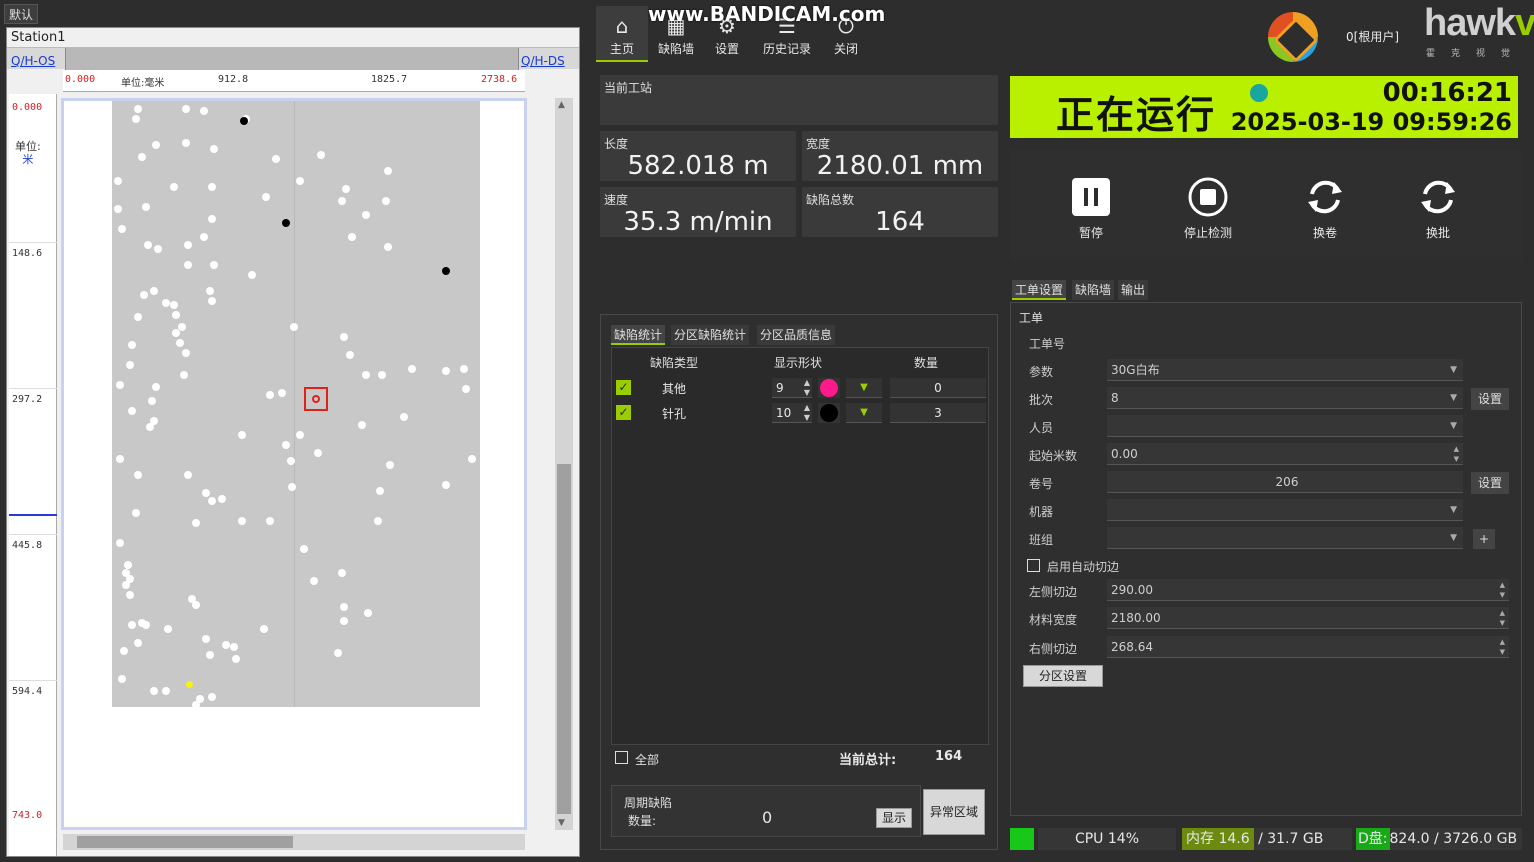 The width and height of the screenshot is (1534, 862). What do you see at coordinates (561, 823) in the screenshot?
I see `scroll-down-arrow-icon: ▼` at bounding box center [561, 823].